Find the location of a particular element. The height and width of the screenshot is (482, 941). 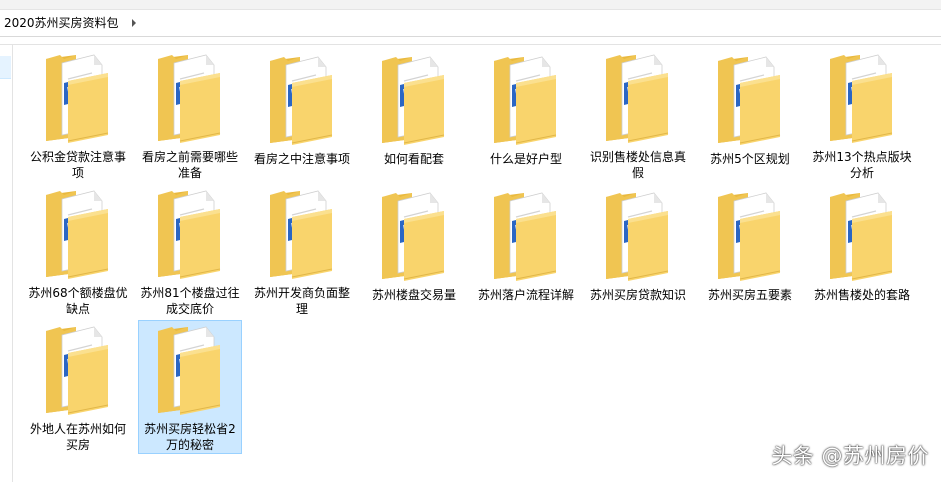

folder-item: 识别售楼处信息真假 is located at coordinates (638, 115).